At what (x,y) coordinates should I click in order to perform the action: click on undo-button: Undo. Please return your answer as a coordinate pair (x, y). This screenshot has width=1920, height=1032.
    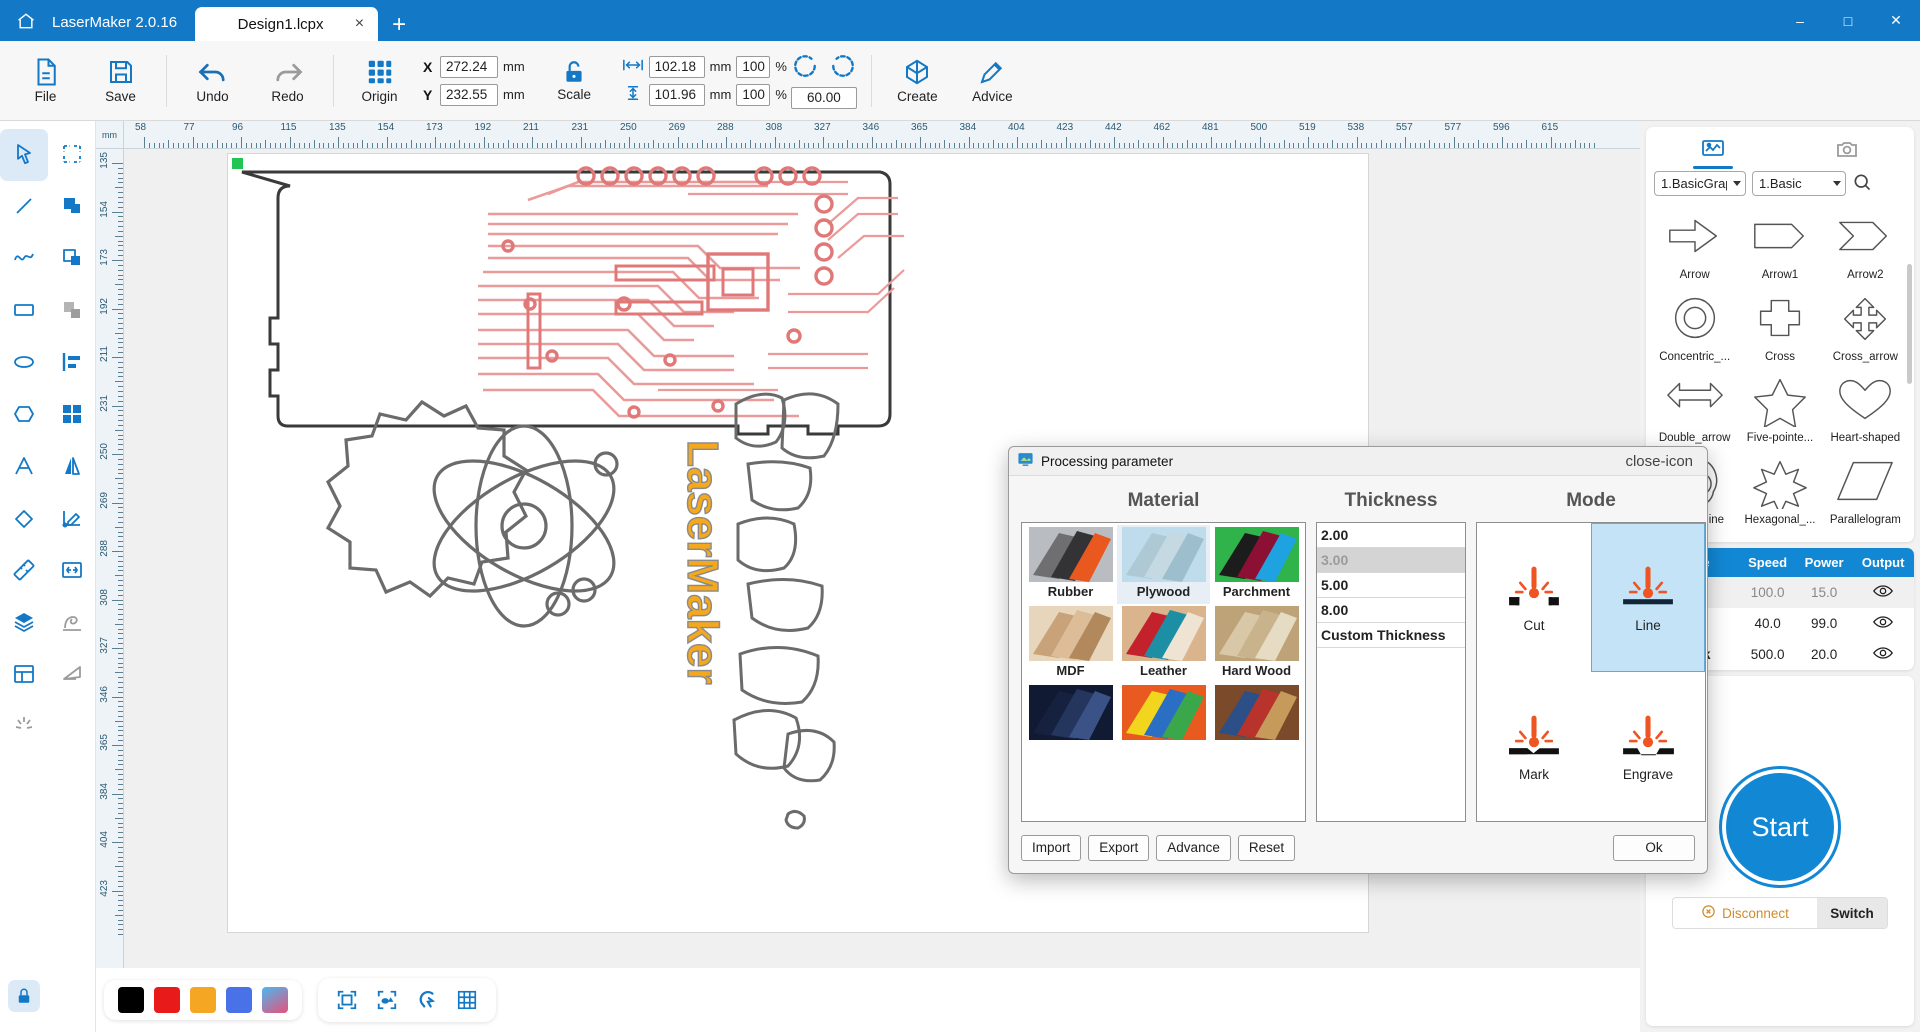
    Looking at the image, I should click on (212, 80).